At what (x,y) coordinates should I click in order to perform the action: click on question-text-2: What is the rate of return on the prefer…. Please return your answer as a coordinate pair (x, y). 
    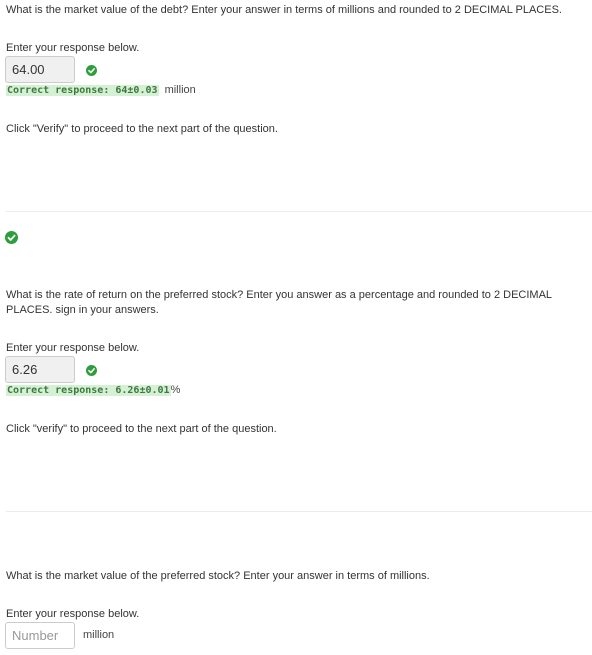
    Looking at the image, I should click on (279, 302).